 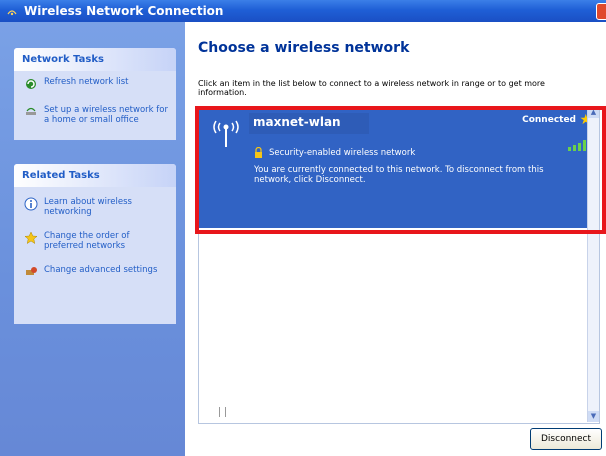 I want to click on refresh-network-list-label: Refresh network list, so click(x=86, y=82).